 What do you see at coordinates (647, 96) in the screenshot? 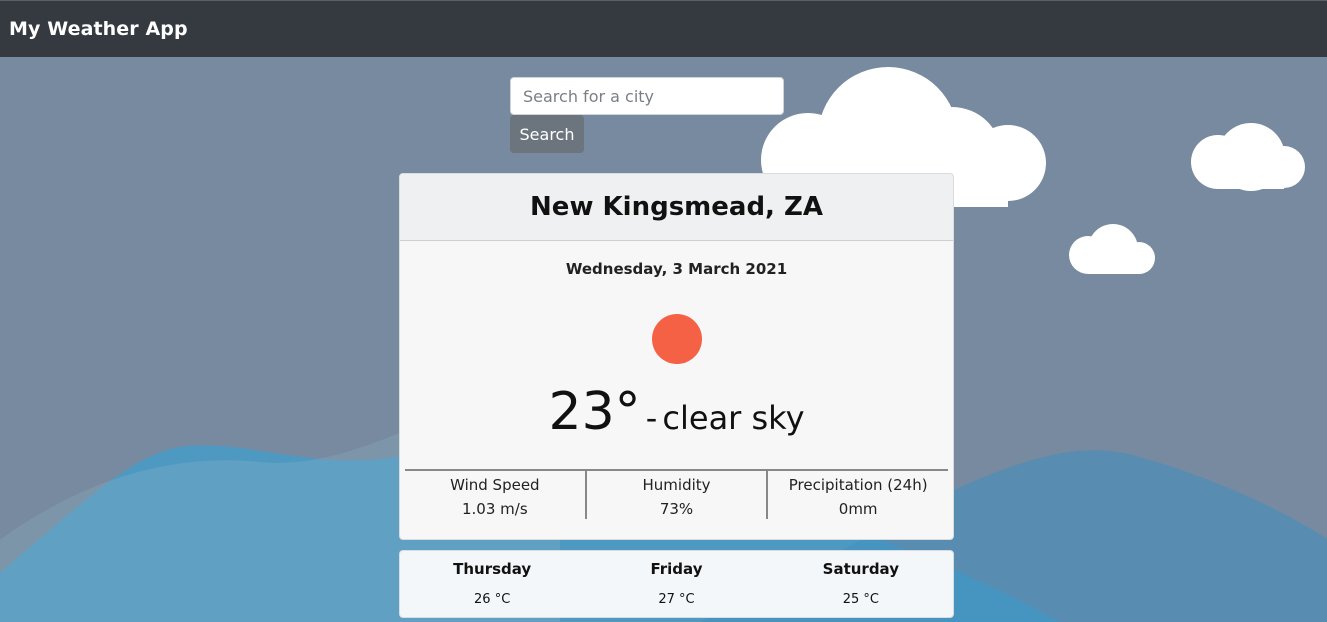
I see `search-input` at bounding box center [647, 96].